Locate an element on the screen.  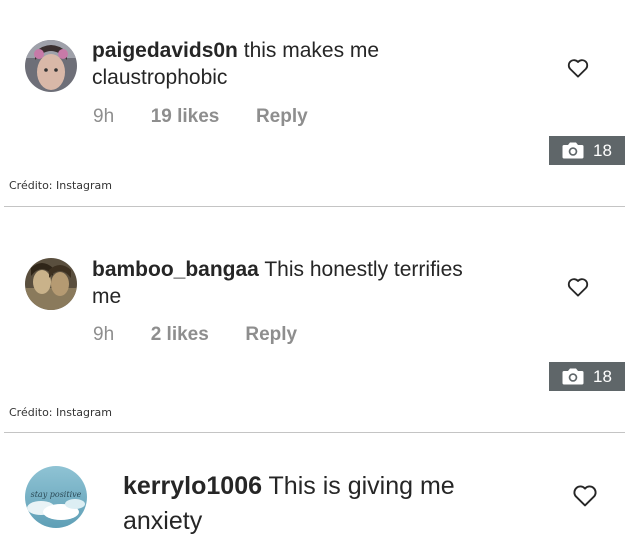
comment-text: this makes me is located at coordinates (311, 50).